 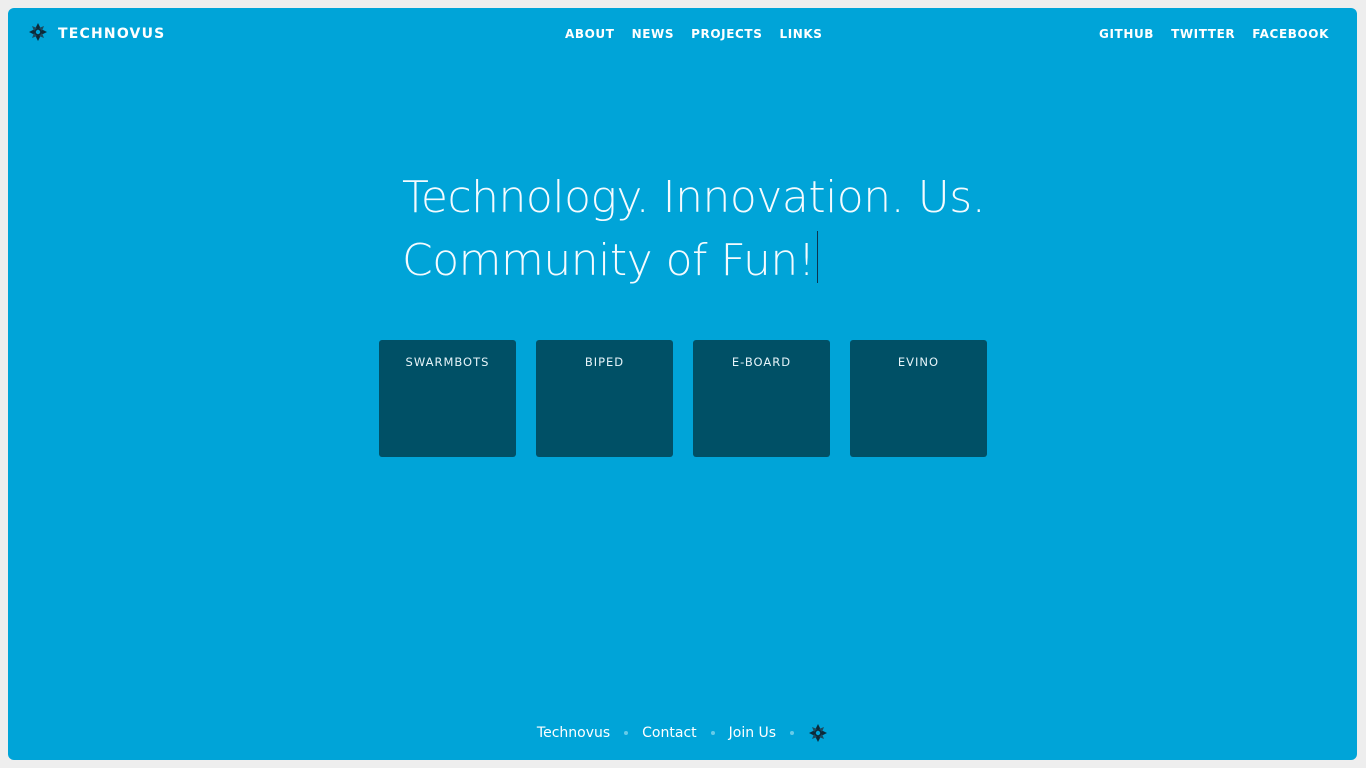 What do you see at coordinates (918, 398) in the screenshot?
I see `project-card-evino: EVINO` at bounding box center [918, 398].